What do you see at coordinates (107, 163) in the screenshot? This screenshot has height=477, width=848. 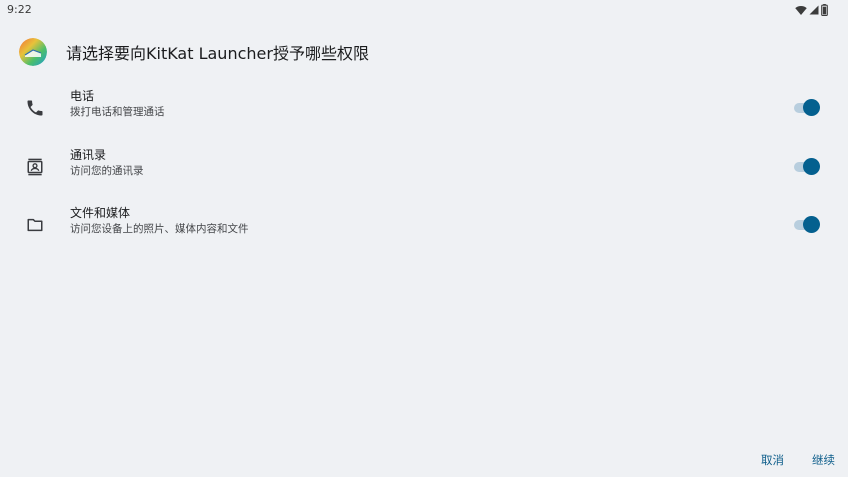 I see `permission-text-contacts: 通讯录 访问您的通讯录` at bounding box center [107, 163].